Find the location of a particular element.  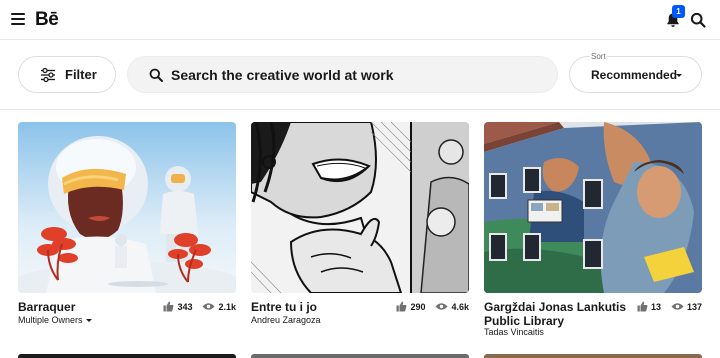

sort-dropdown: Recommended is located at coordinates (635, 74).